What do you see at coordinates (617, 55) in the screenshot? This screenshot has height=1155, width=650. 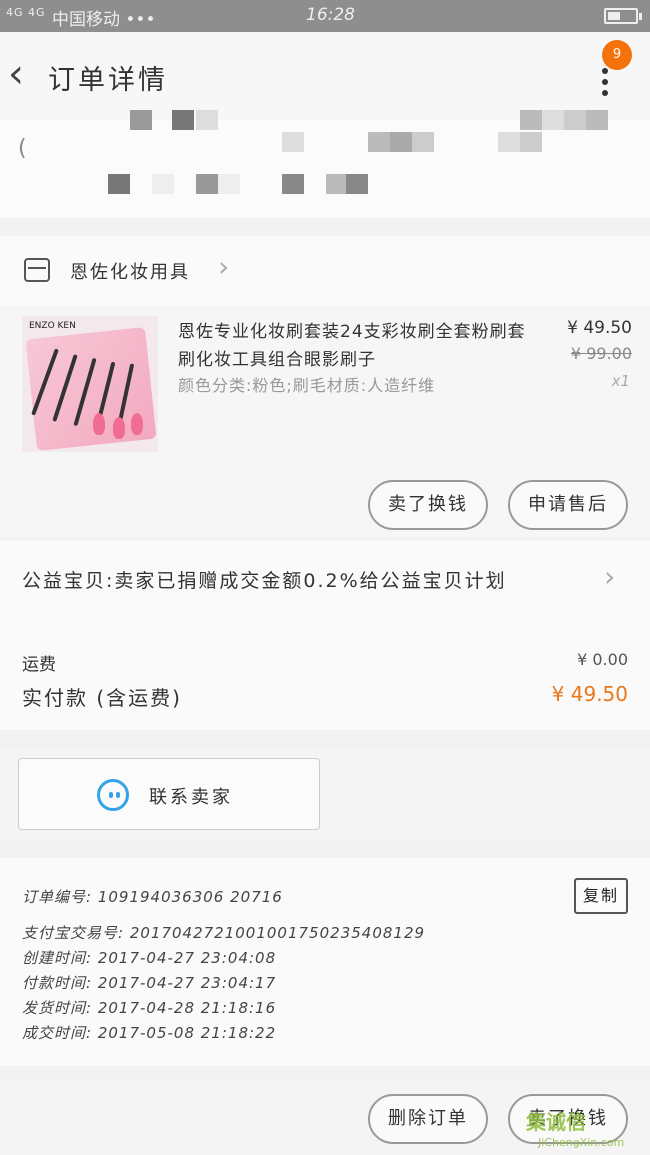 I see `notification-badge: 9` at bounding box center [617, 55].